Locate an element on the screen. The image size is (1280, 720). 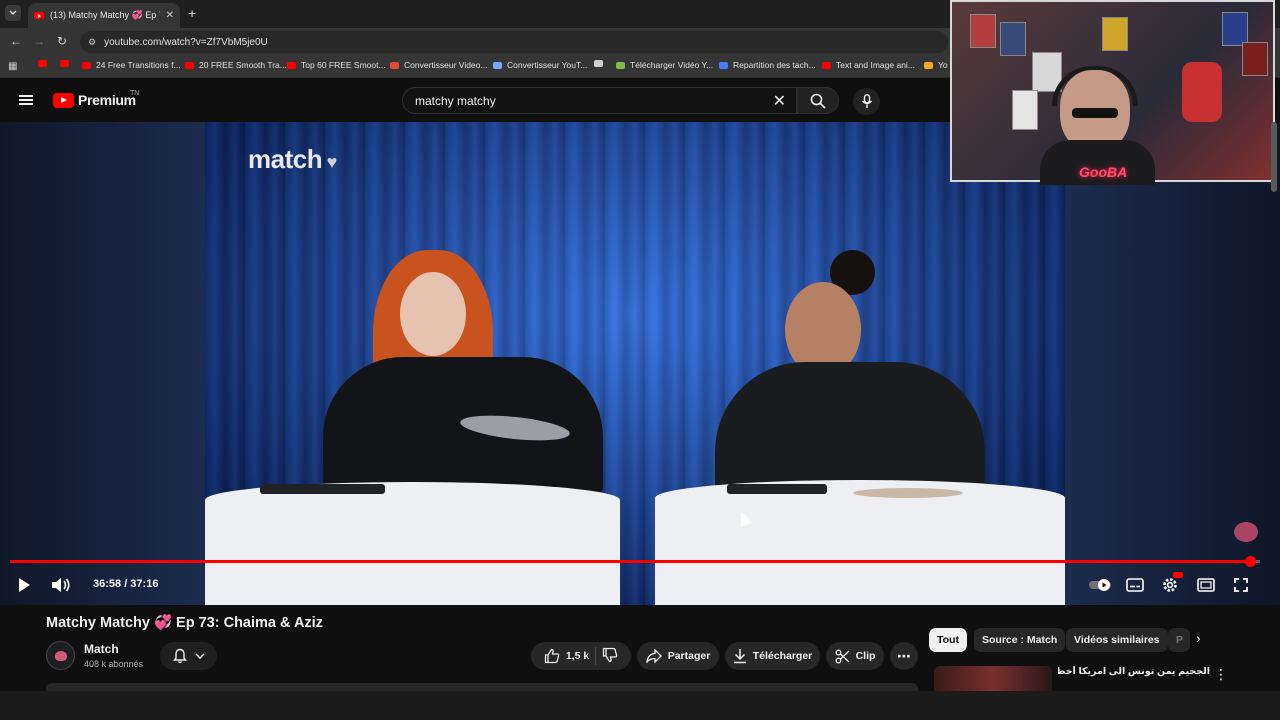
person-left-face is located at coordinates (433, 314).